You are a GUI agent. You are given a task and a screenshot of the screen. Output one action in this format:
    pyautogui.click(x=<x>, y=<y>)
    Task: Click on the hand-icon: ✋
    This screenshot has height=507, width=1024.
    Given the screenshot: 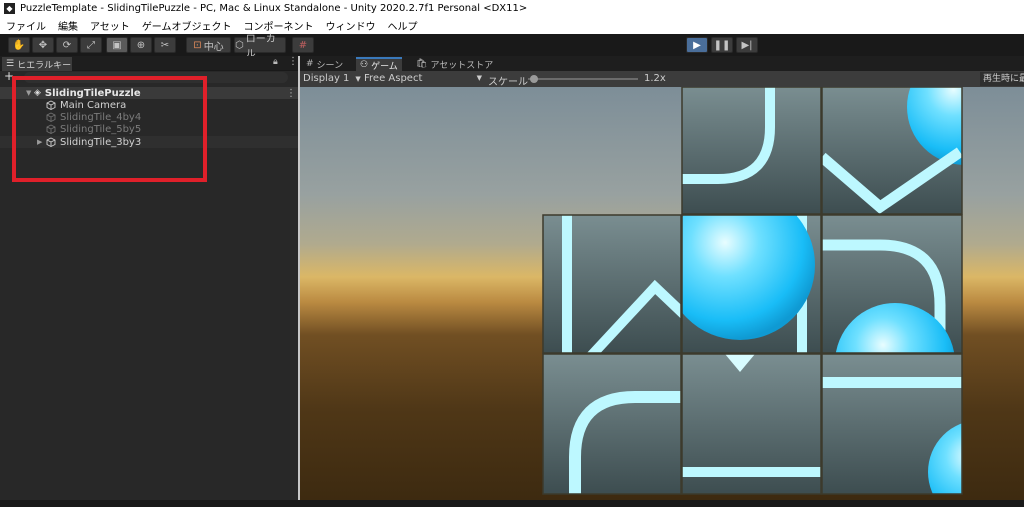 What is the action you would take?
    pyautogui.click(x=19, y=45)
    